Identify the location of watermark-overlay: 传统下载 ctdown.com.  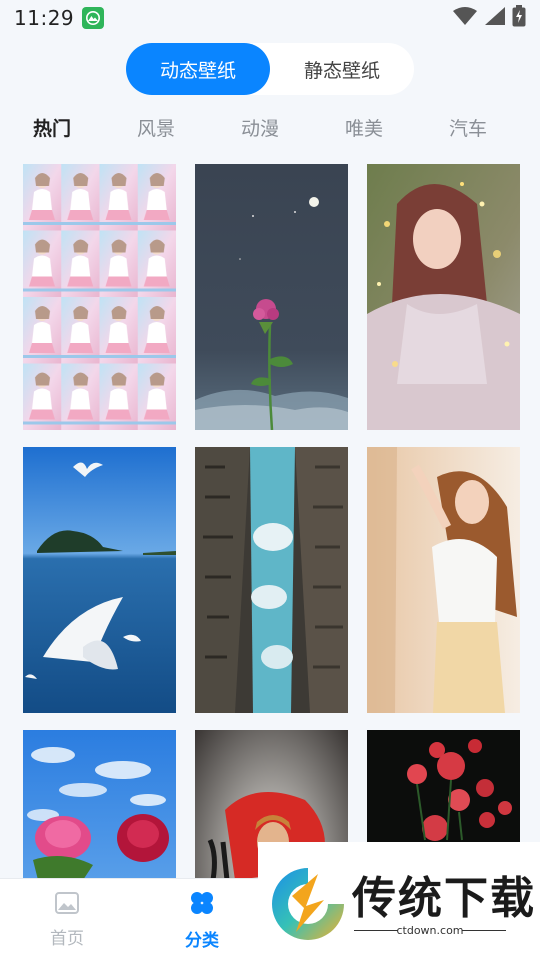
(399, 901).